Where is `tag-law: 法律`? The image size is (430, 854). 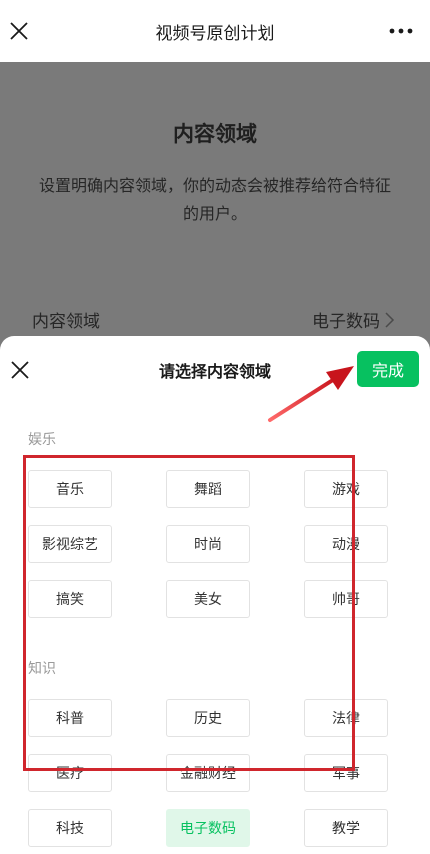
tag-law: 法律 is located at coordinates (346, 718).